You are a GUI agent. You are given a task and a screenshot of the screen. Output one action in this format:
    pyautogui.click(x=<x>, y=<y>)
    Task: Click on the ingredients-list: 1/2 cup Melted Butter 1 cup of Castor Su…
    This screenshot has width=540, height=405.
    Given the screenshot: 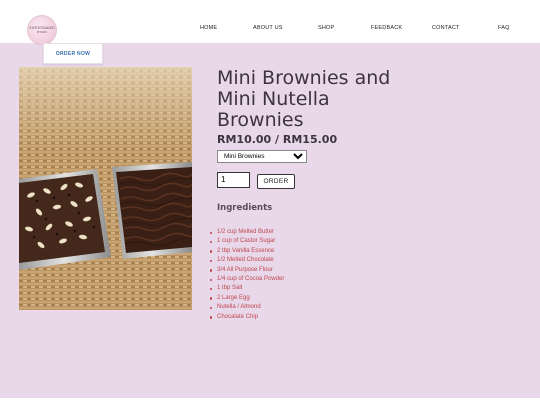 What is the action you would take?
    pyautogui.click(x=247, y=275)
    